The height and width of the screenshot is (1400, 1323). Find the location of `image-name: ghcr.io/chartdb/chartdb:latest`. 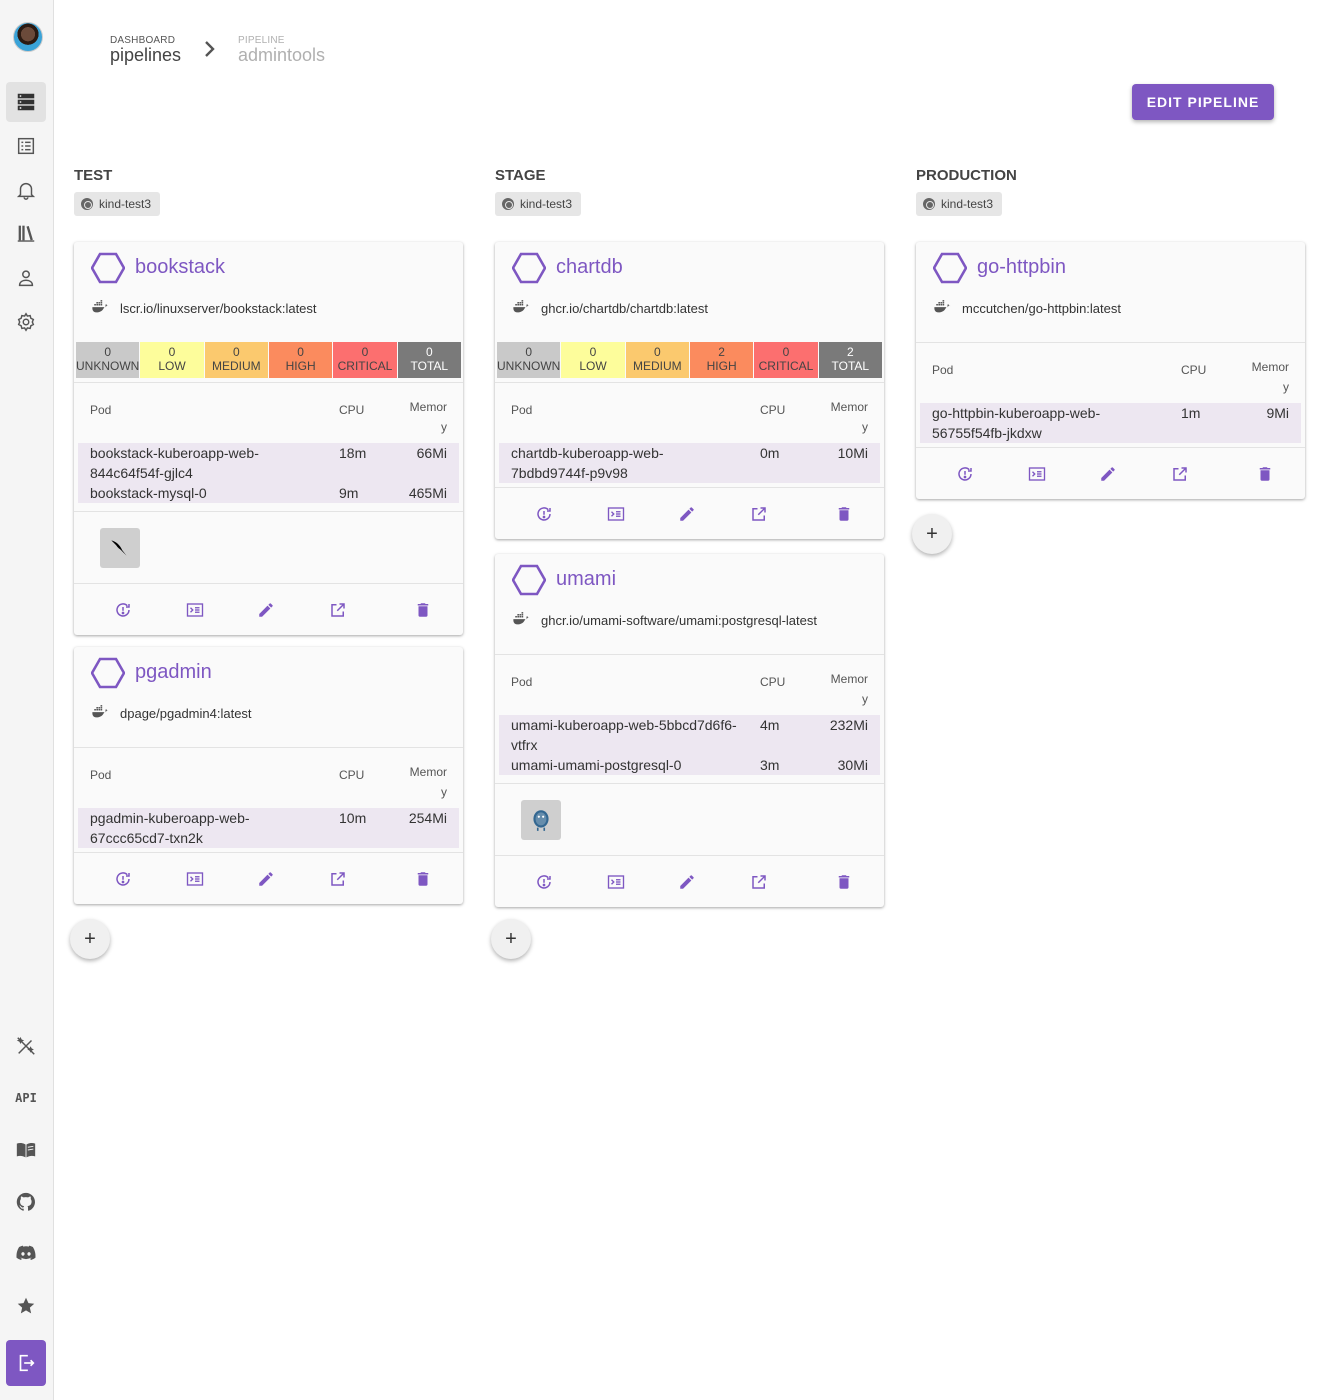

image-name: ghcr.io/chartdb/chartdb:latest is located at coordinates (624, 308).